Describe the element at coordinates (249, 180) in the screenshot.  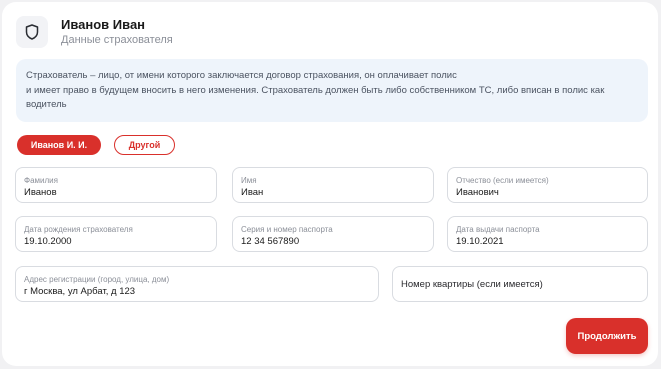
I see `first-name-label: Имя` at that location.